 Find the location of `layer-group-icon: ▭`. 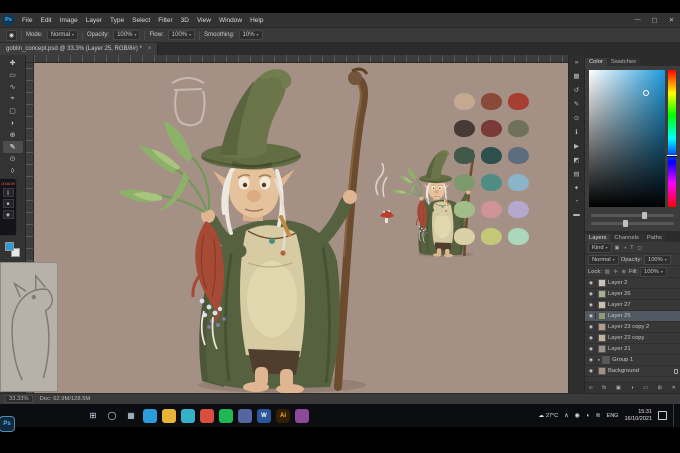

layer-group-icon: ▭ is located at coordinates (645, 388).